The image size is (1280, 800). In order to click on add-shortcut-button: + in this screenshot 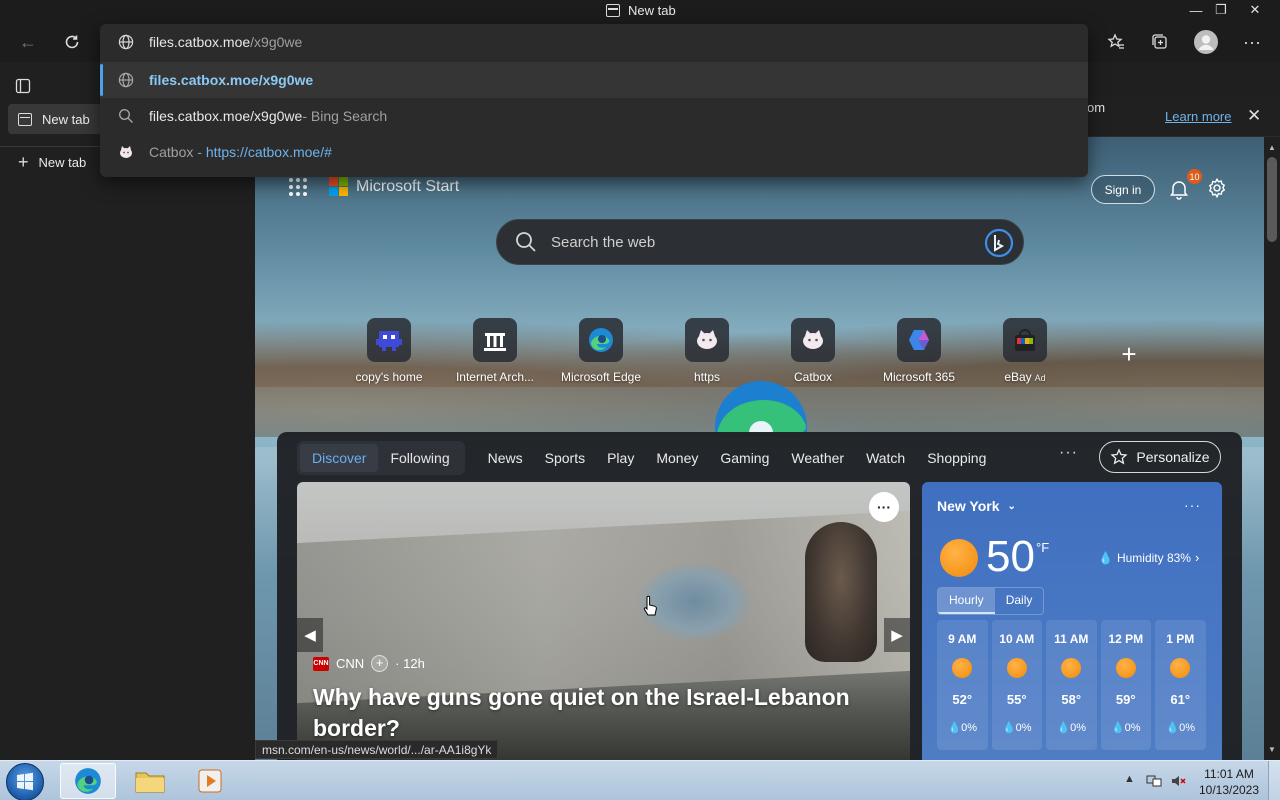, I will do `click(1129, 354)`.